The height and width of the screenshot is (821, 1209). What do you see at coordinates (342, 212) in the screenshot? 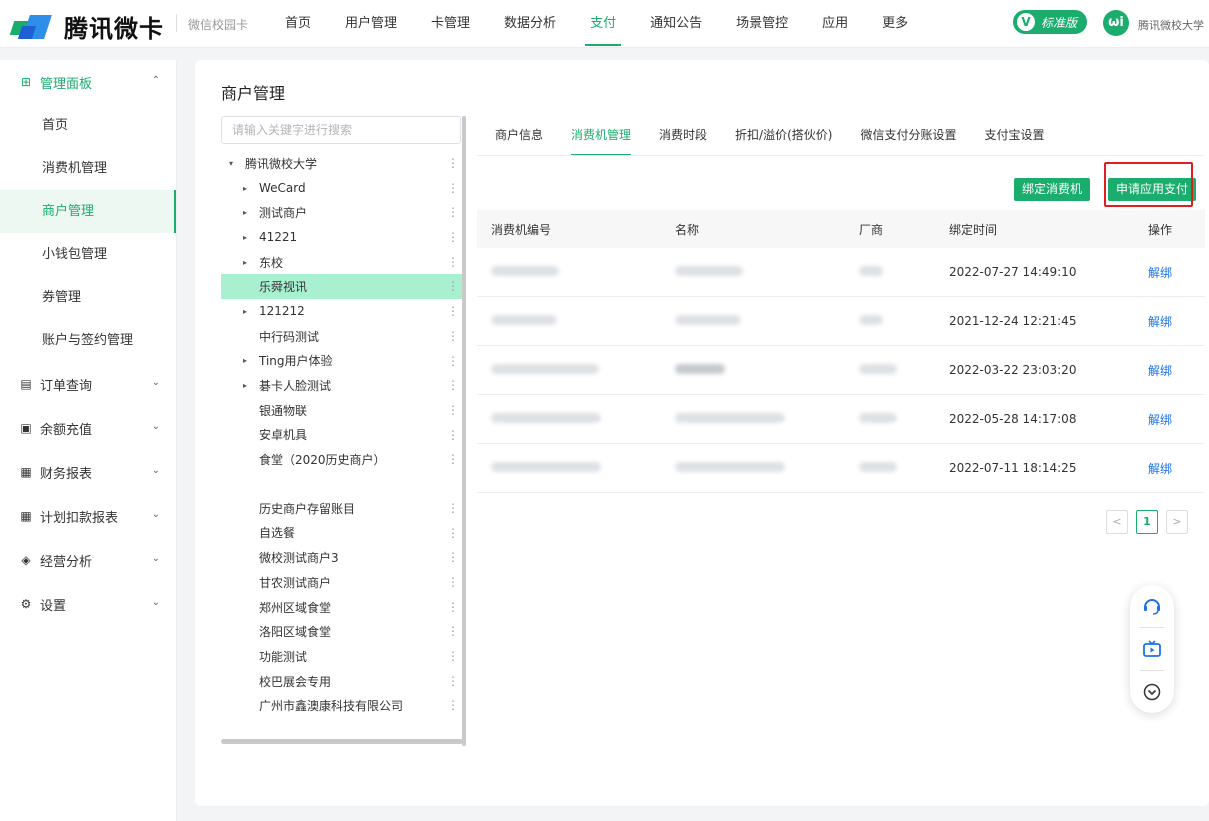
I see `tree-node: ▸ 测试商户 ⋮` at bounding box center [342, 212].